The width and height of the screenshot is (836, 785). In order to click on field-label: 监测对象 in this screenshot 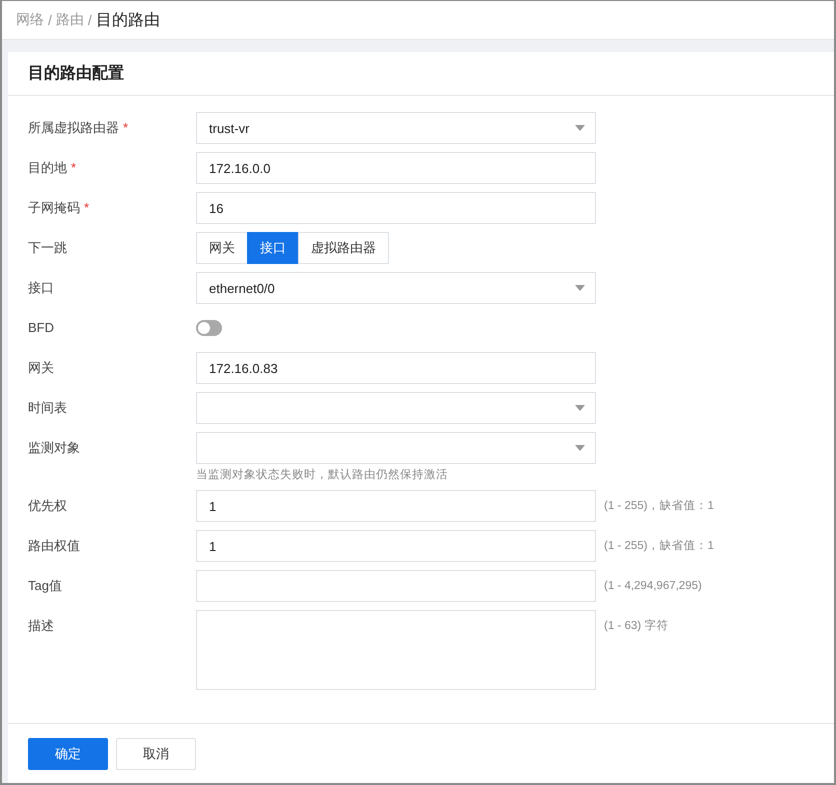, I will do `click(54, 448)`.